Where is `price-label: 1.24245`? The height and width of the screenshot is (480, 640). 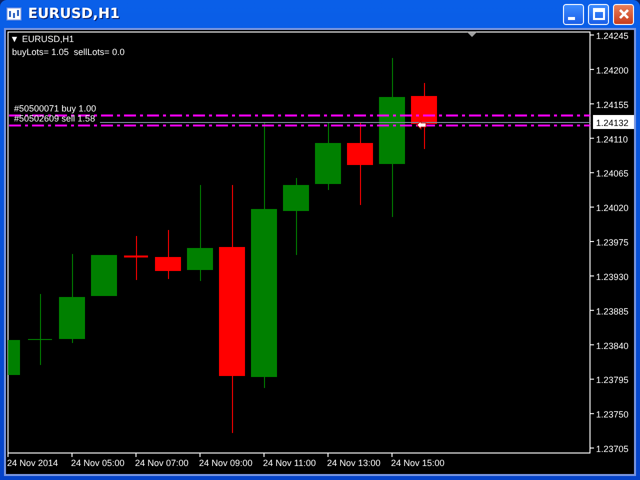 price-label: 1.24245 is located at coordinates (612, 36).